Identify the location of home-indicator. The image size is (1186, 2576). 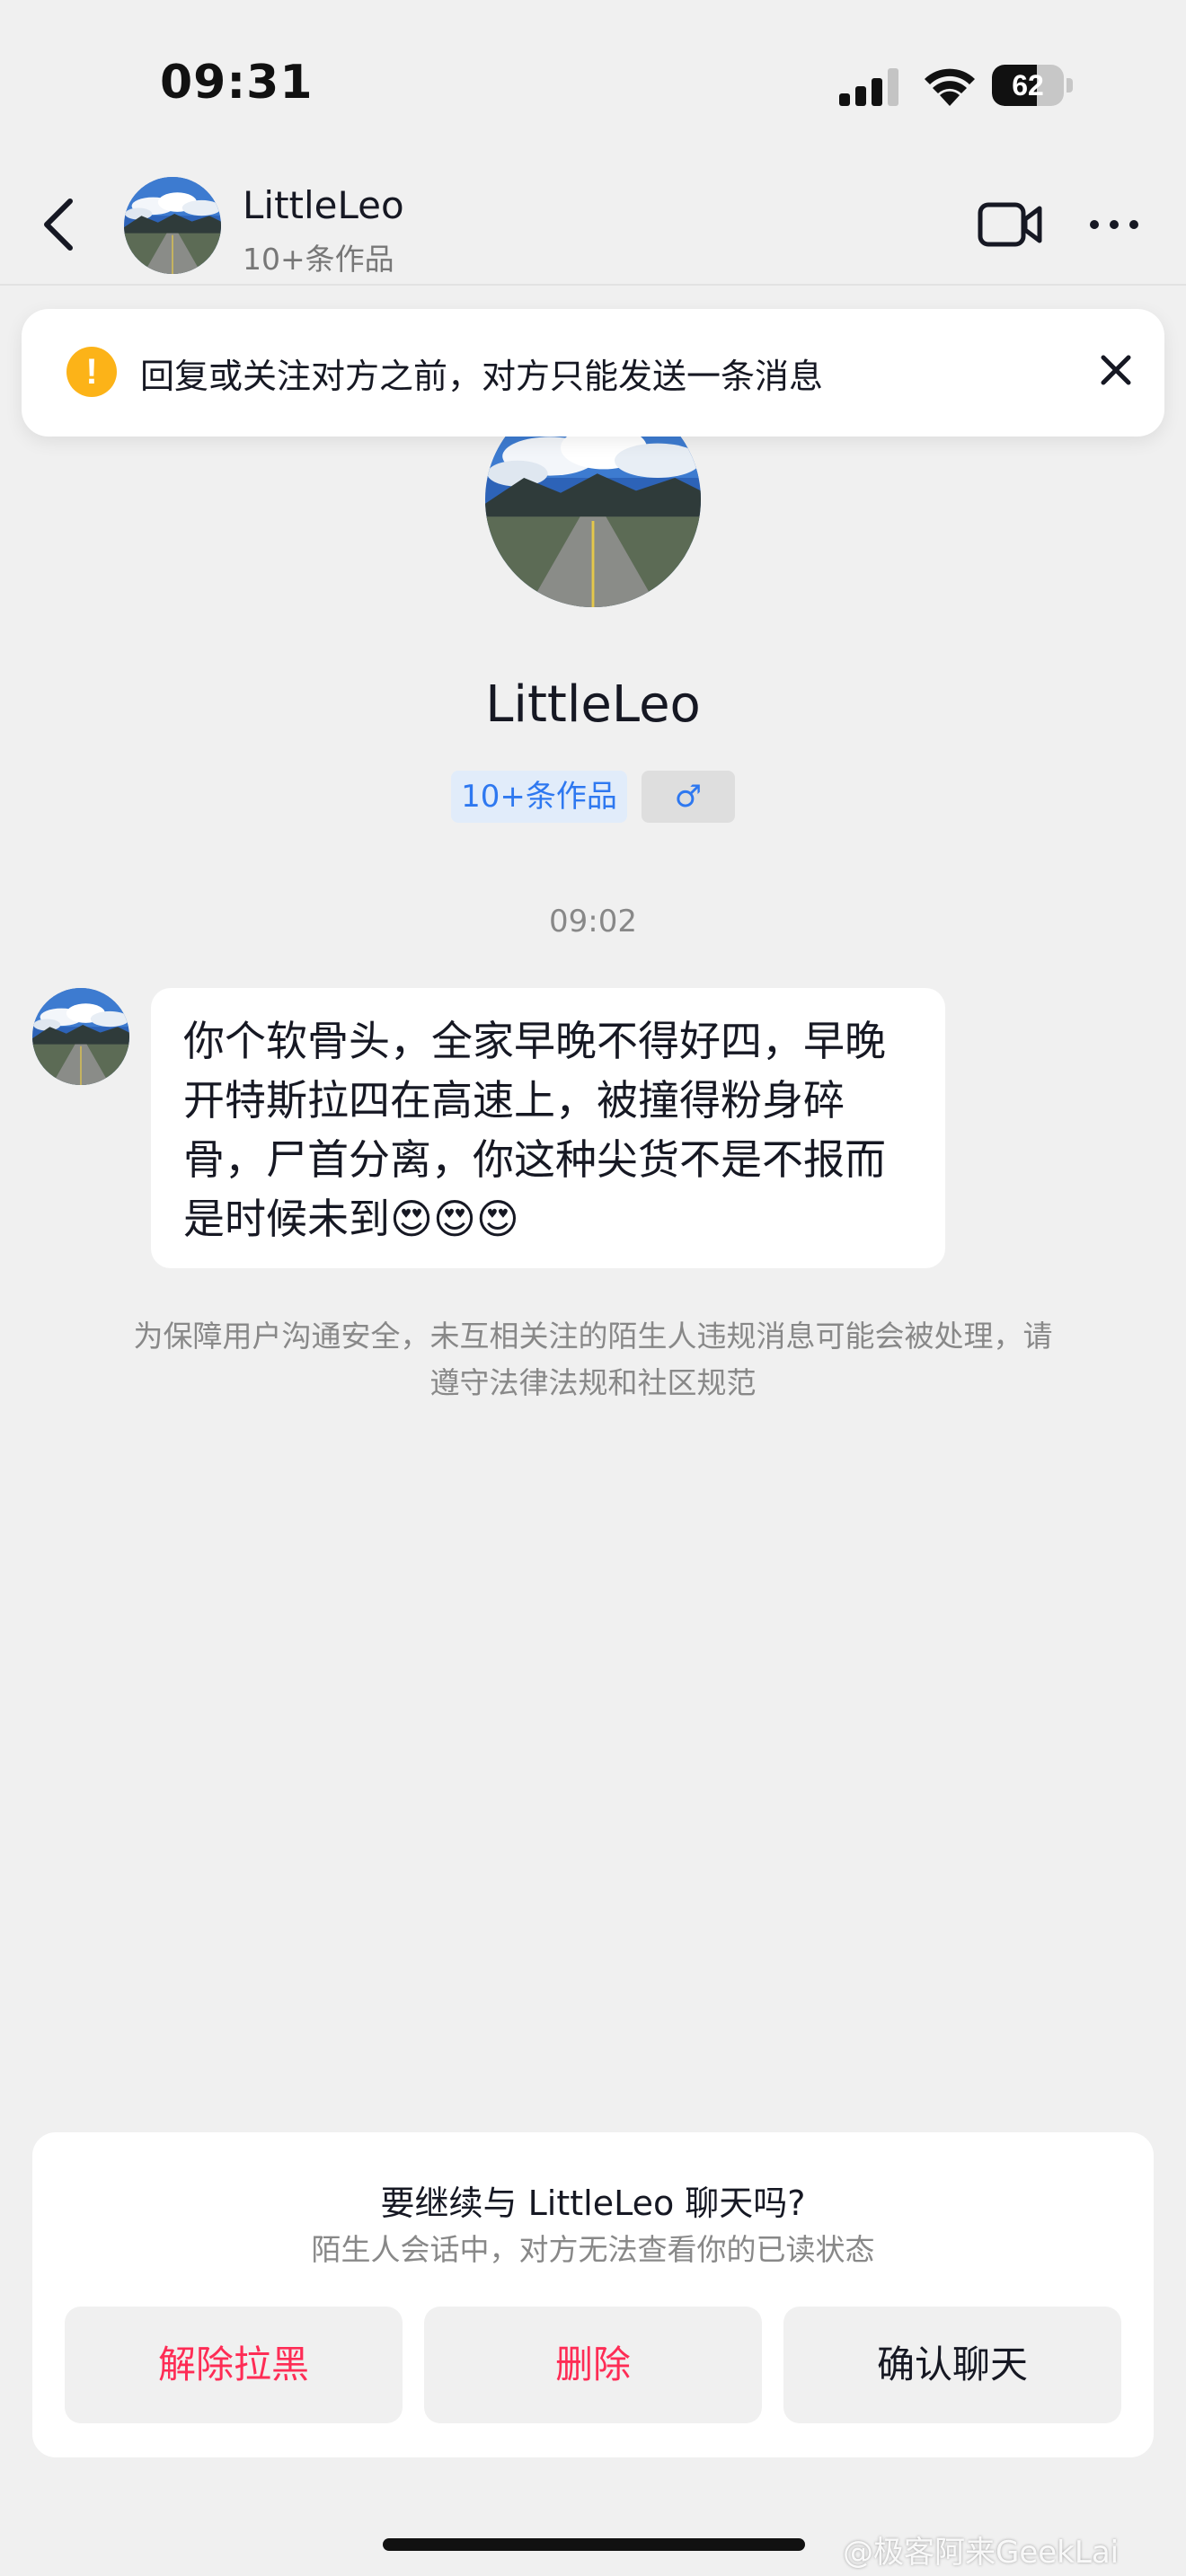
(594, 2544).